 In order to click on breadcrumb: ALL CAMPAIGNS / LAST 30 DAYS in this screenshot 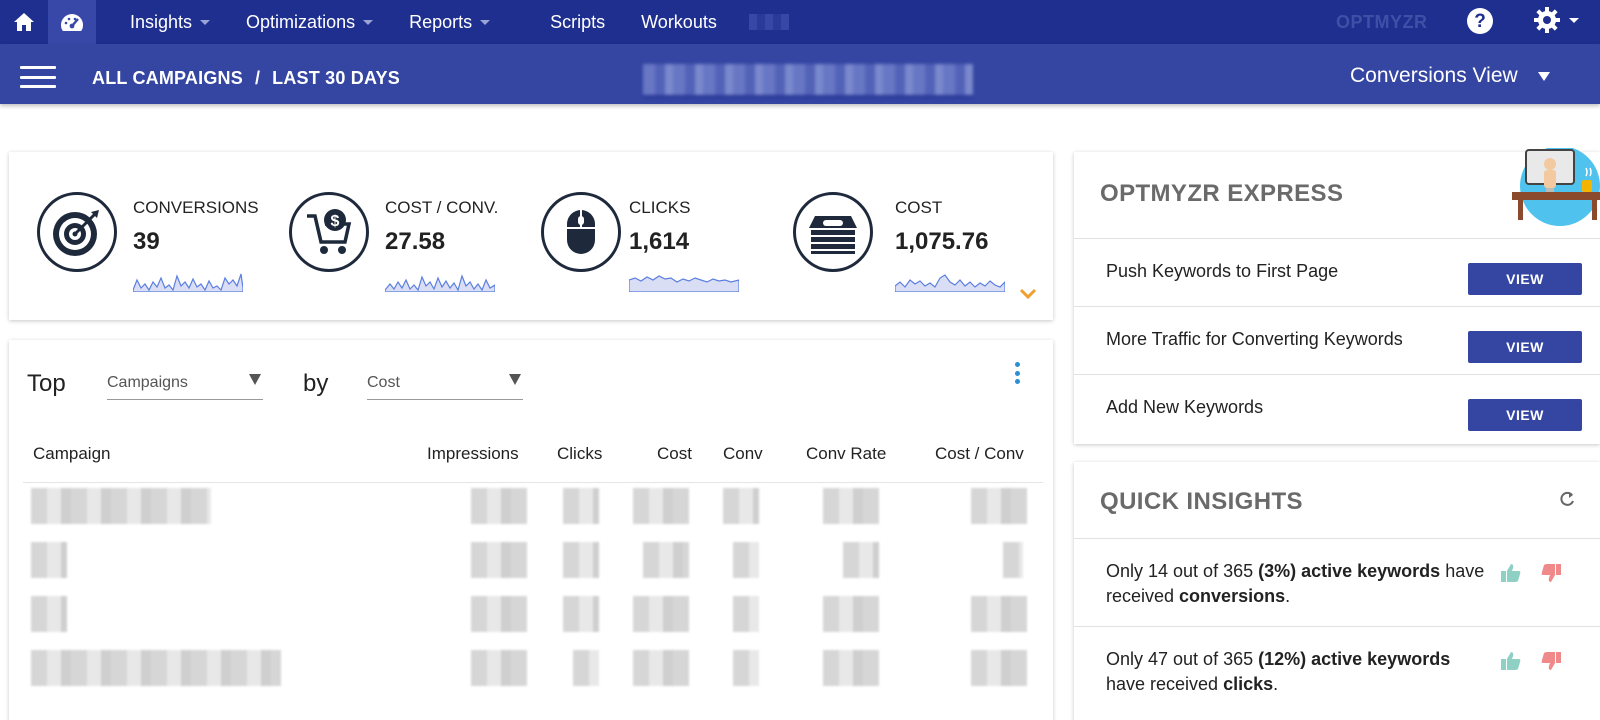, I will do `click(246, 78)`.